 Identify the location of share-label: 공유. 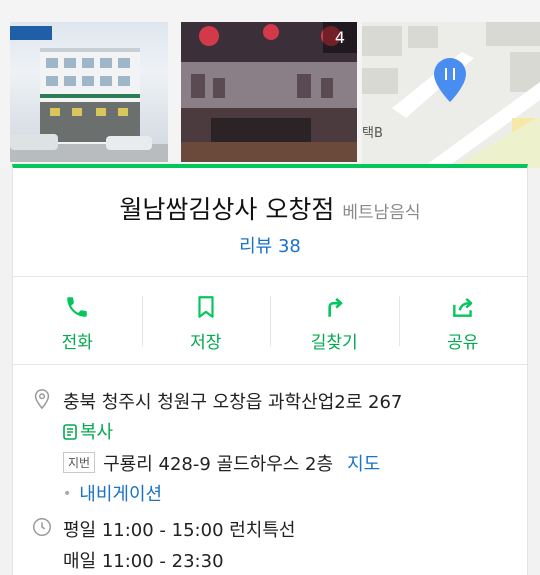
(463, 343).